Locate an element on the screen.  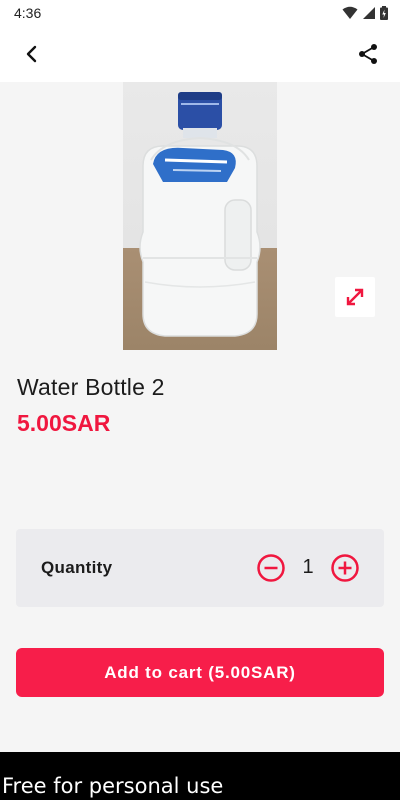
share-button is located at coordinates (368, 54).